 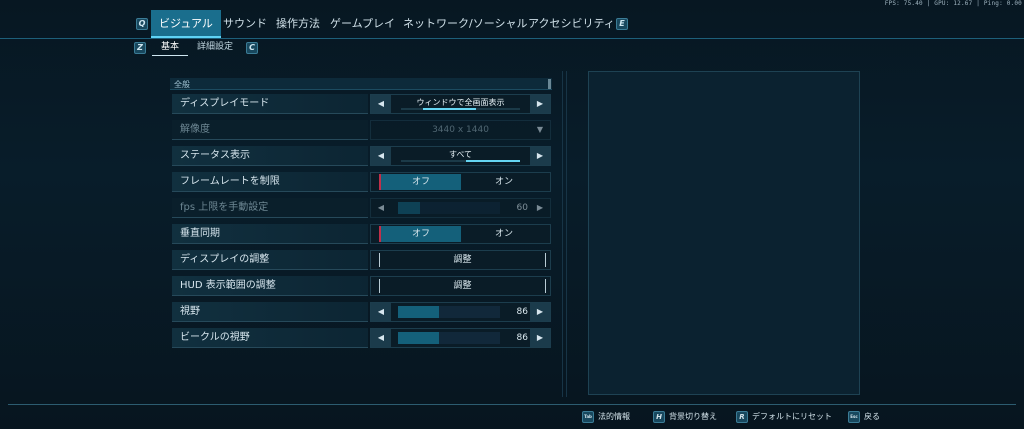 I want to click on frame-limit-toggle: オフ オン, so click(x=460, y=182).